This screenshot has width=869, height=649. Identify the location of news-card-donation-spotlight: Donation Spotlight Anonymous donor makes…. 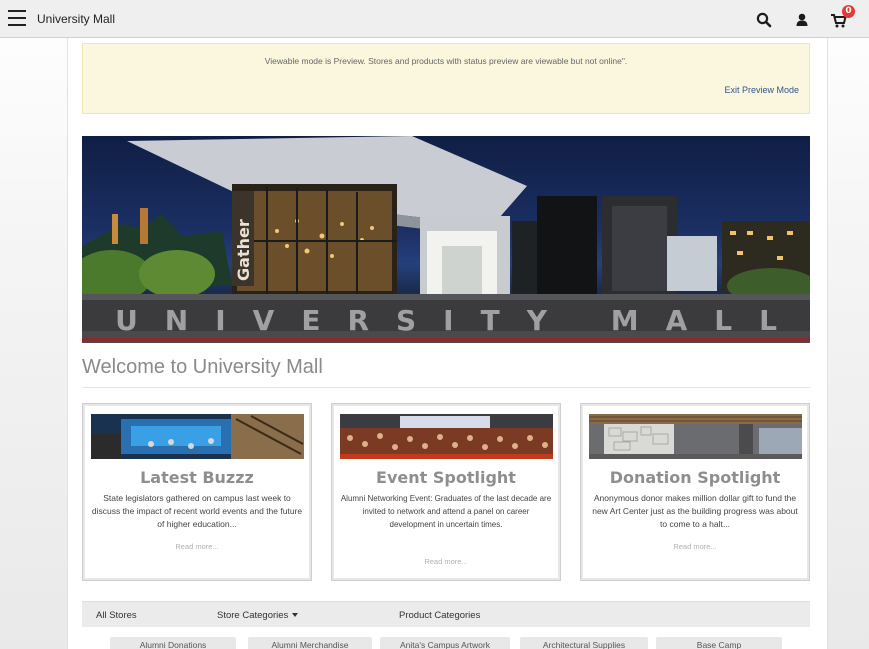
(695, 492).